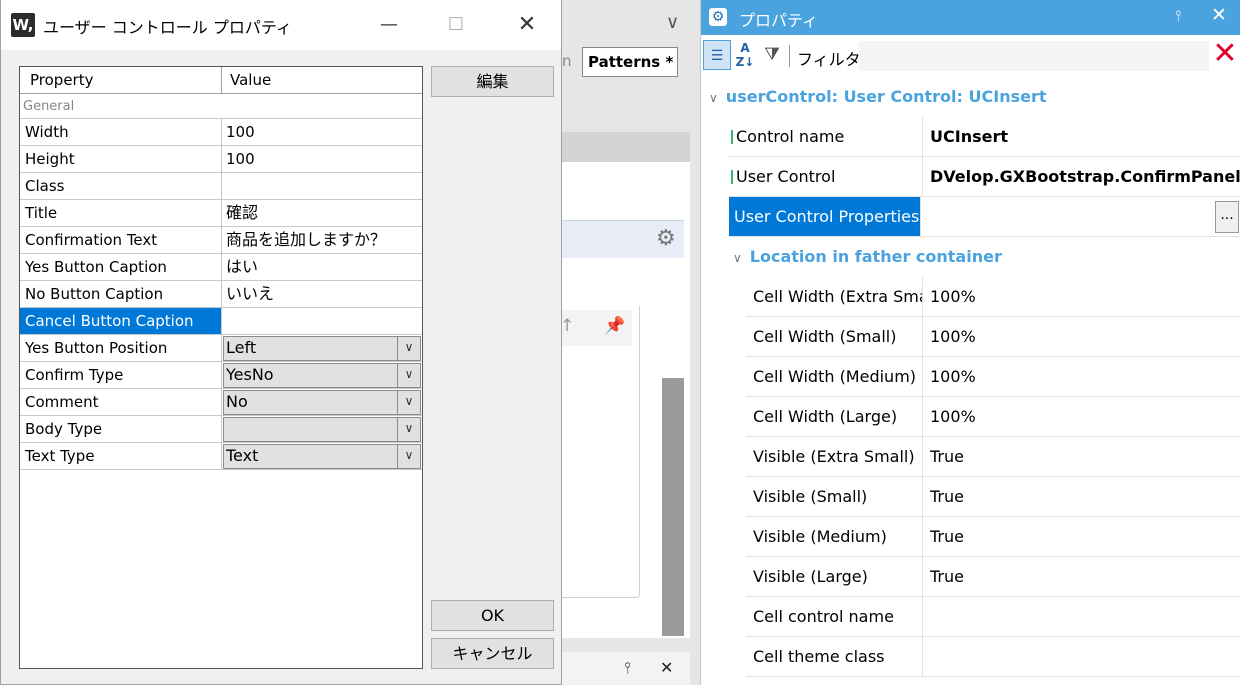 The height and width of the screenshot is (685, 1240). What do you see at coordinates (993, 417) in the screenshot?
I see `property-row: Cell Width (Large) 100%` at bounding box center [993, 417].